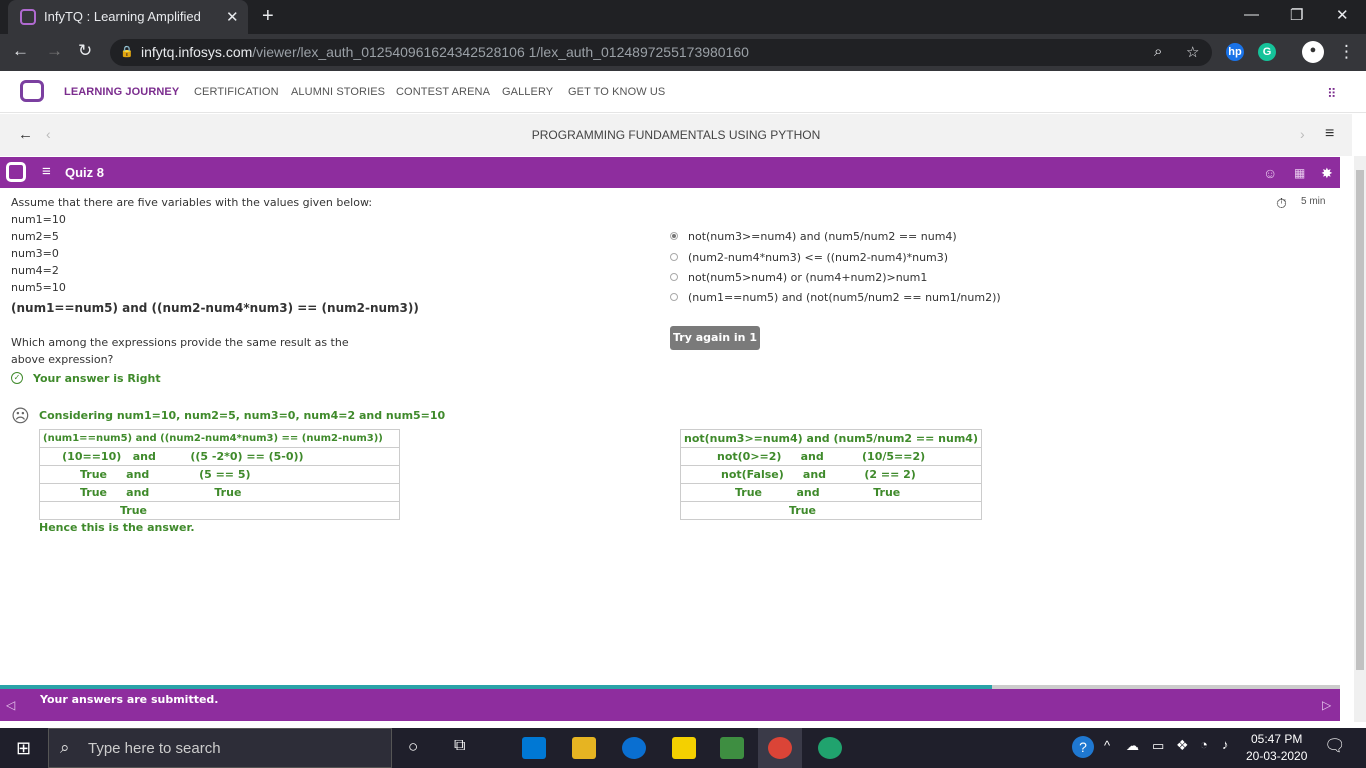  I want to click on table-cell: not(0>=2) and (10/5==2), so click(831, 456).